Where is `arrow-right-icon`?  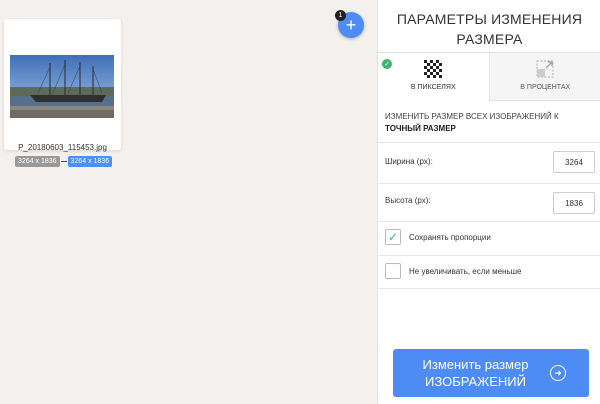 arrow-right-icon is located at coordinates (63, 161).